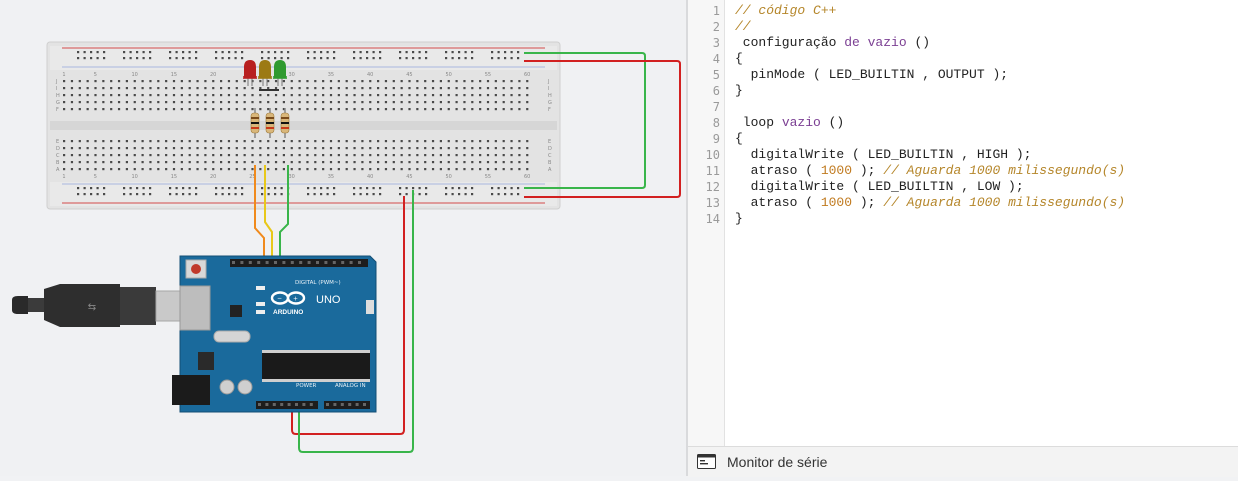  Describe the element at coordinates (550, 103) in the screenshot. I see `row-letter: G` at that location.